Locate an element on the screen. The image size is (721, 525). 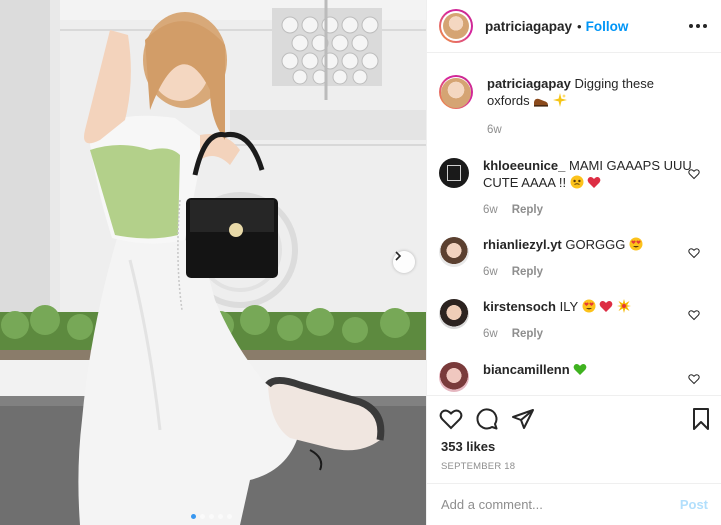
post-actions: 353 likes September 18 is located at coordinates (574, 439).